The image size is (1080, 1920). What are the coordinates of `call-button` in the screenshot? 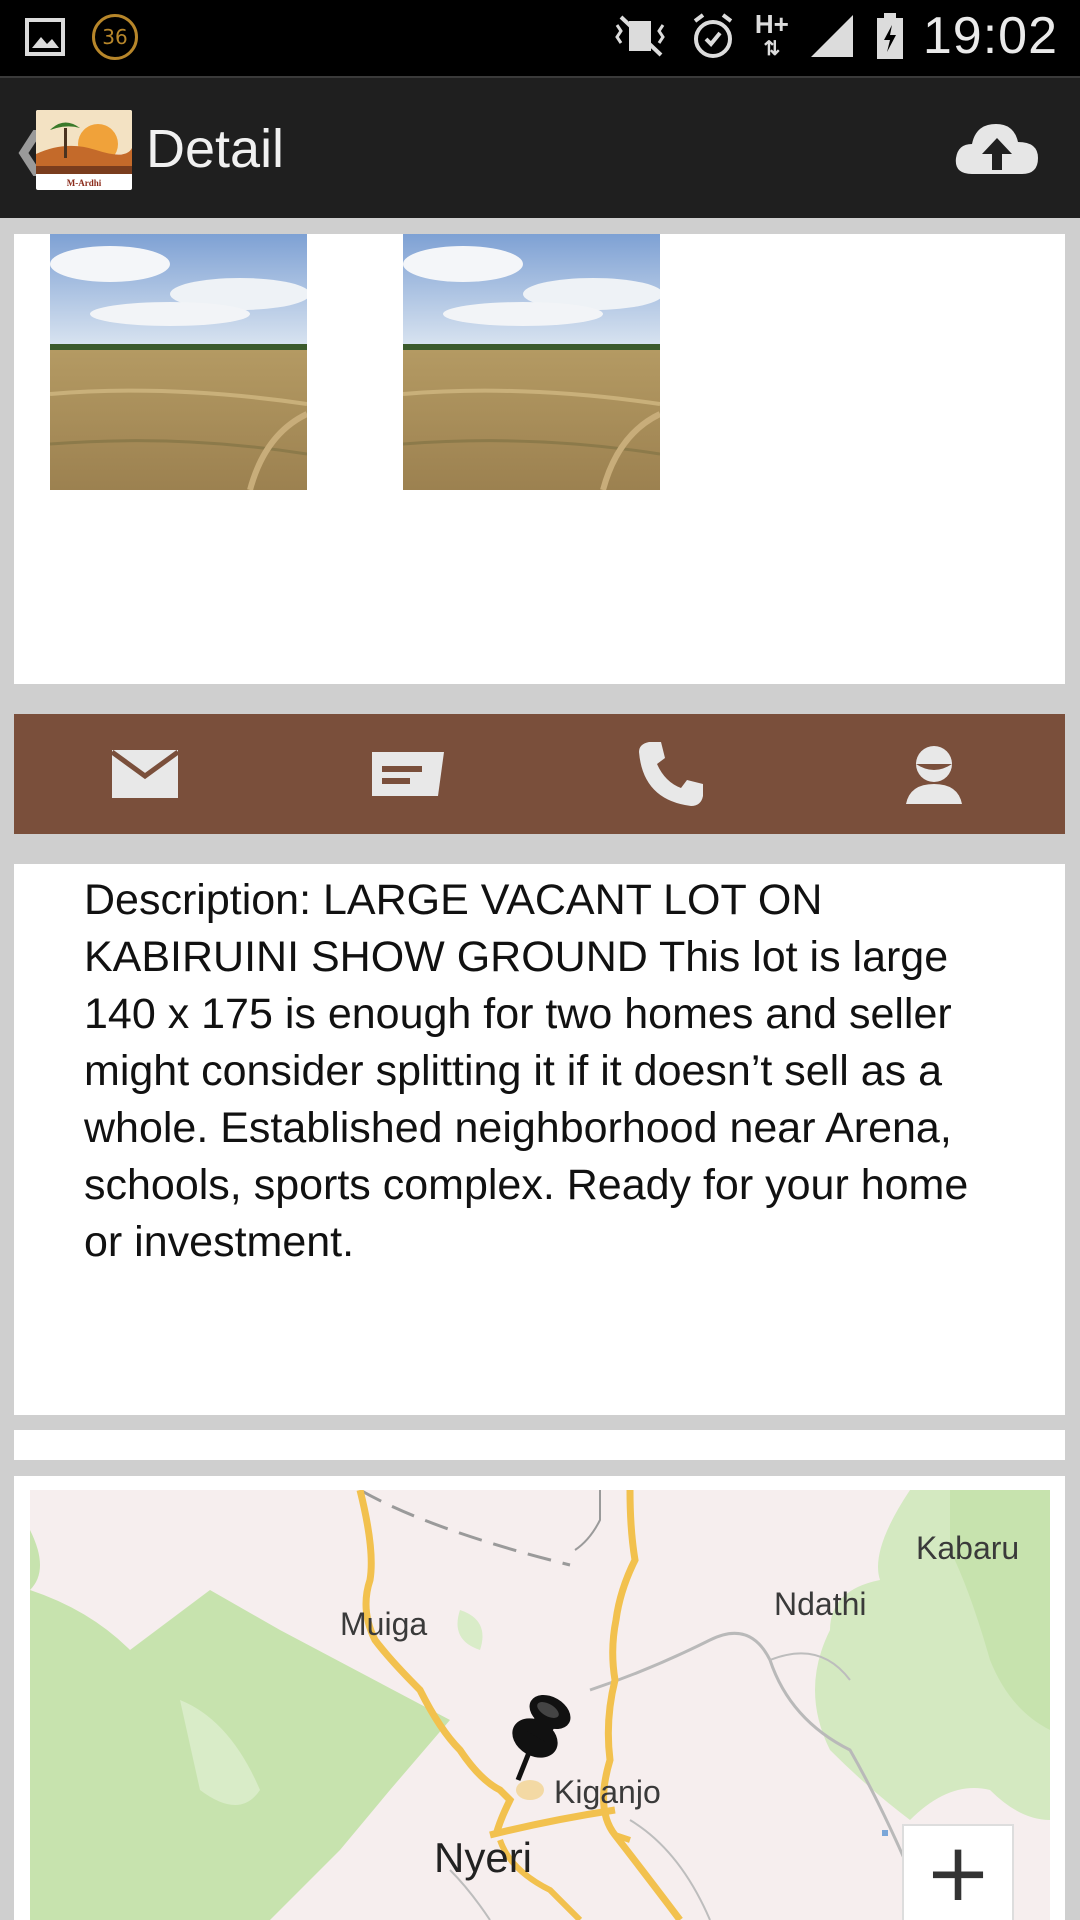 It's located at (671, 774).